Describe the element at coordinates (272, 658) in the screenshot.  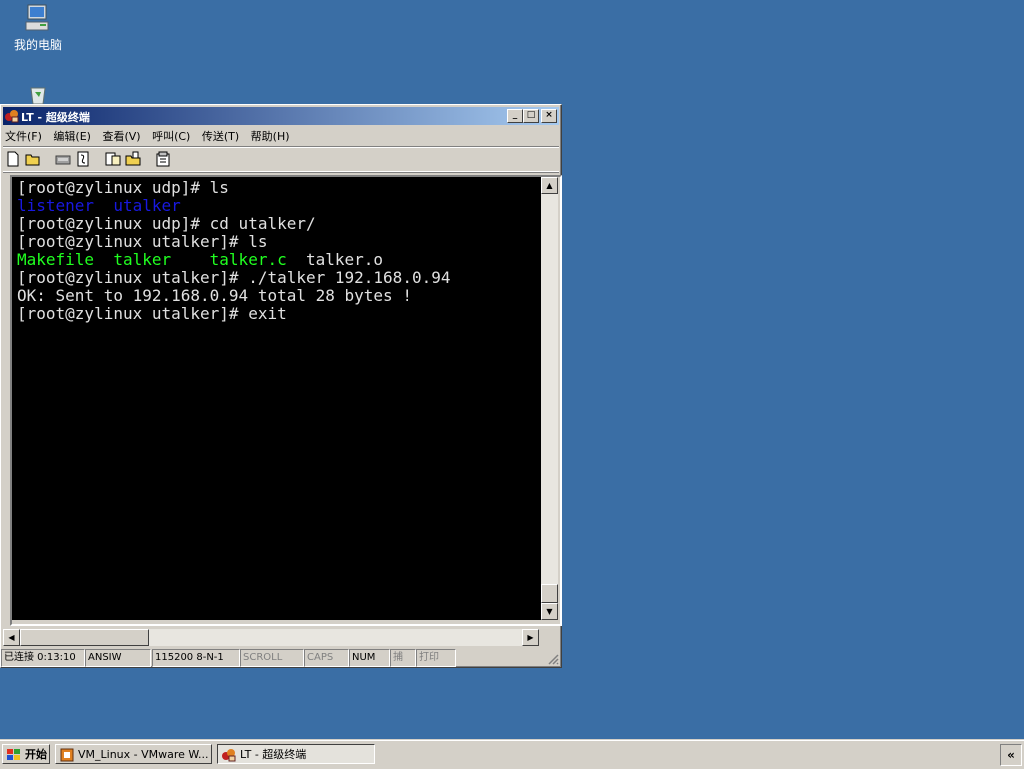
I see `status-scroll: SCROLL` at that location.